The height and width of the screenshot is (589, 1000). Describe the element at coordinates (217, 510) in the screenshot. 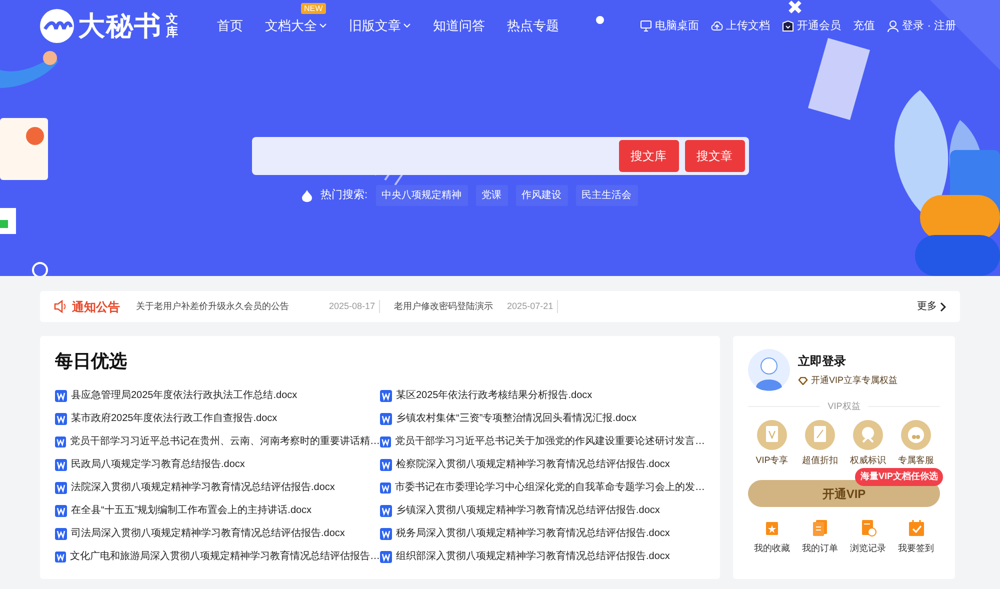

I see `document-link: 在全县“十五五”规划编制工作布置会上的主持讲话.docx` at that location.